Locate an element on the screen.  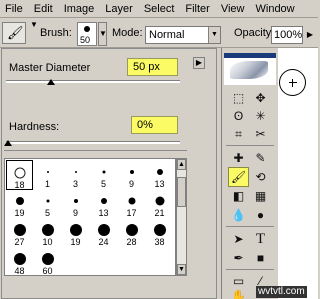
master-diameter-slider is located at coordinates (93, 81).